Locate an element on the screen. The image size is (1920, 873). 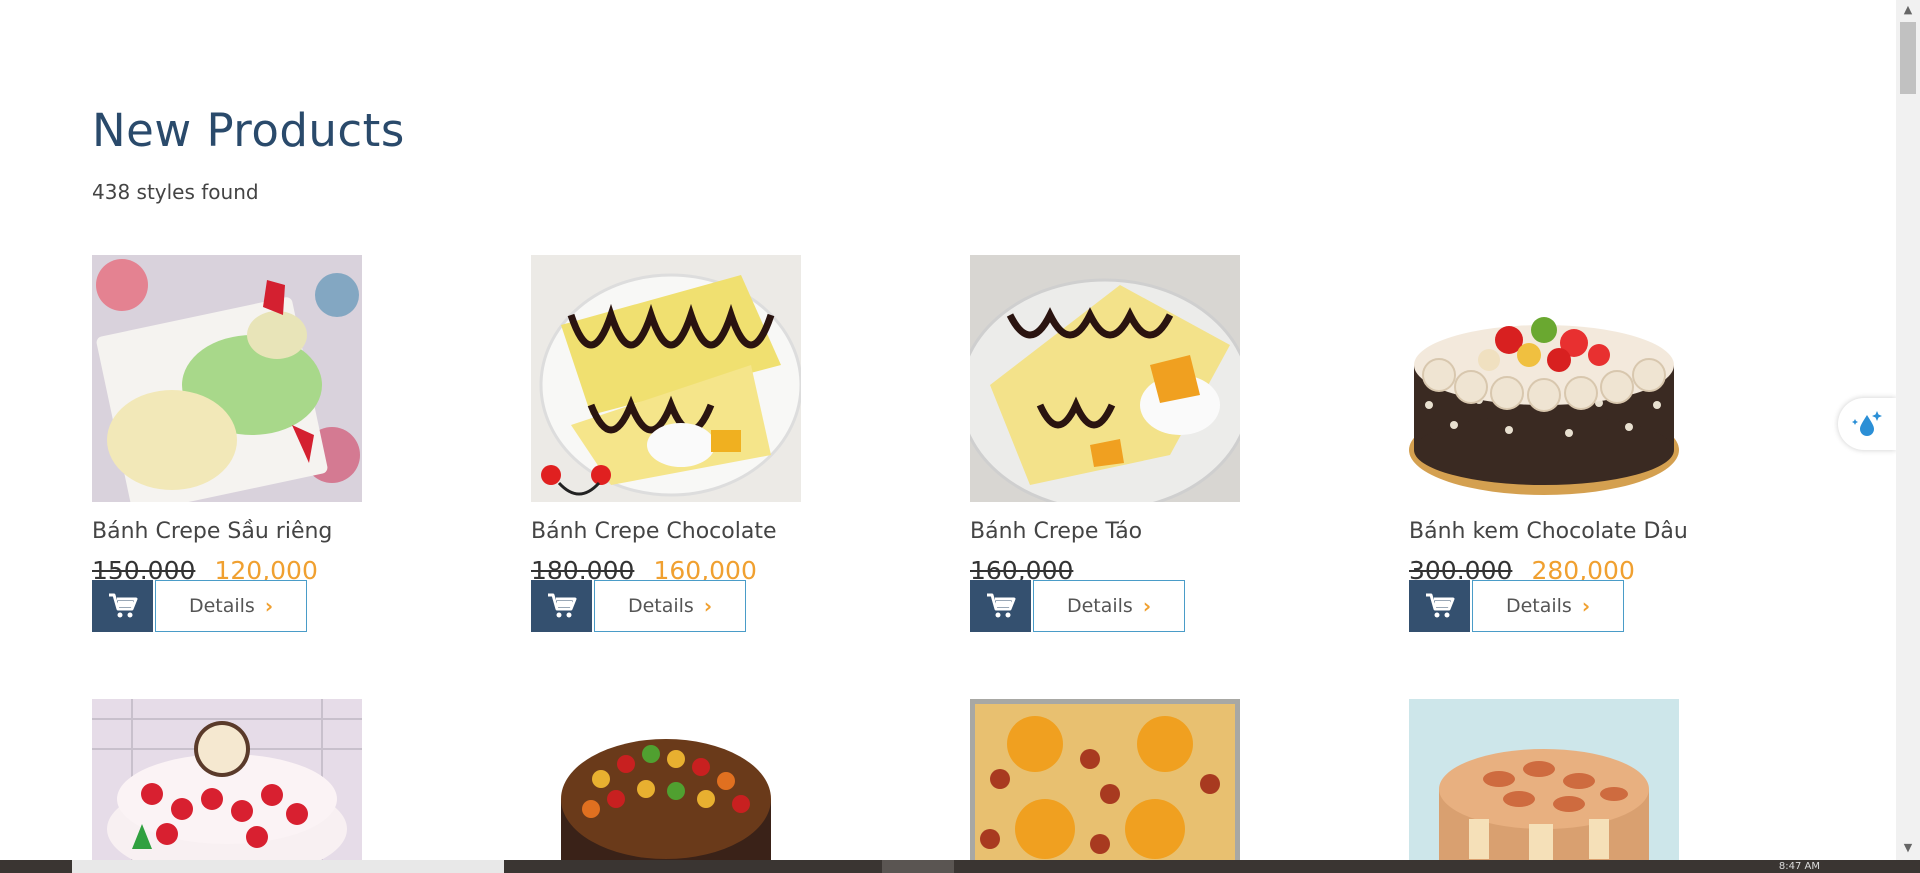
taskbar: 8:47 AM is located at coordinates (960, 866).